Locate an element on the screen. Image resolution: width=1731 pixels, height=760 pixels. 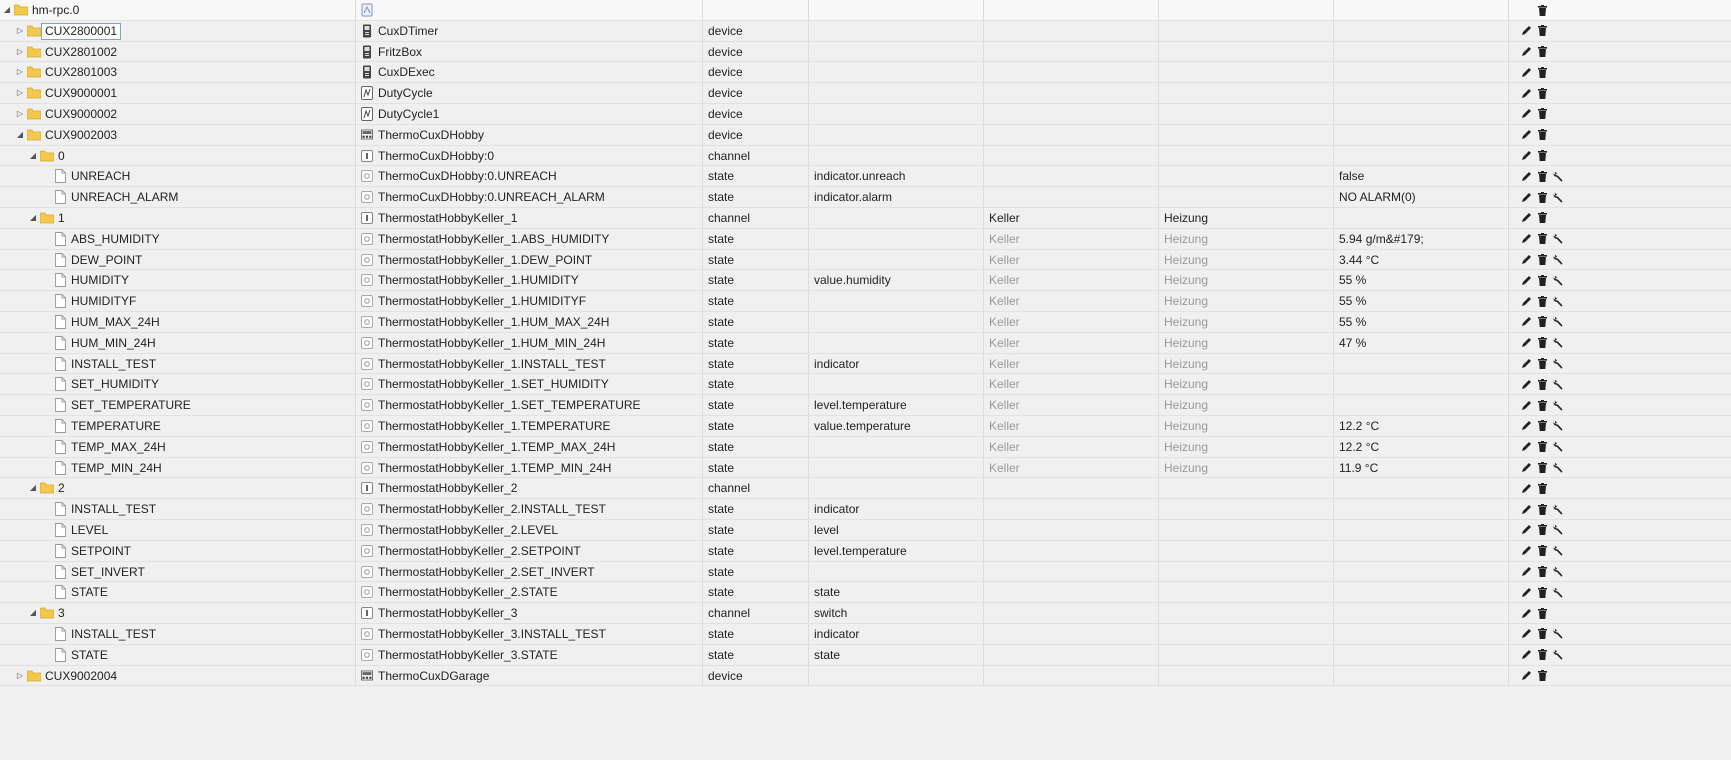
tree-row: ◢ 2 ThermostatHobbyKeller_2 channel is located at coordinates (865, 489).